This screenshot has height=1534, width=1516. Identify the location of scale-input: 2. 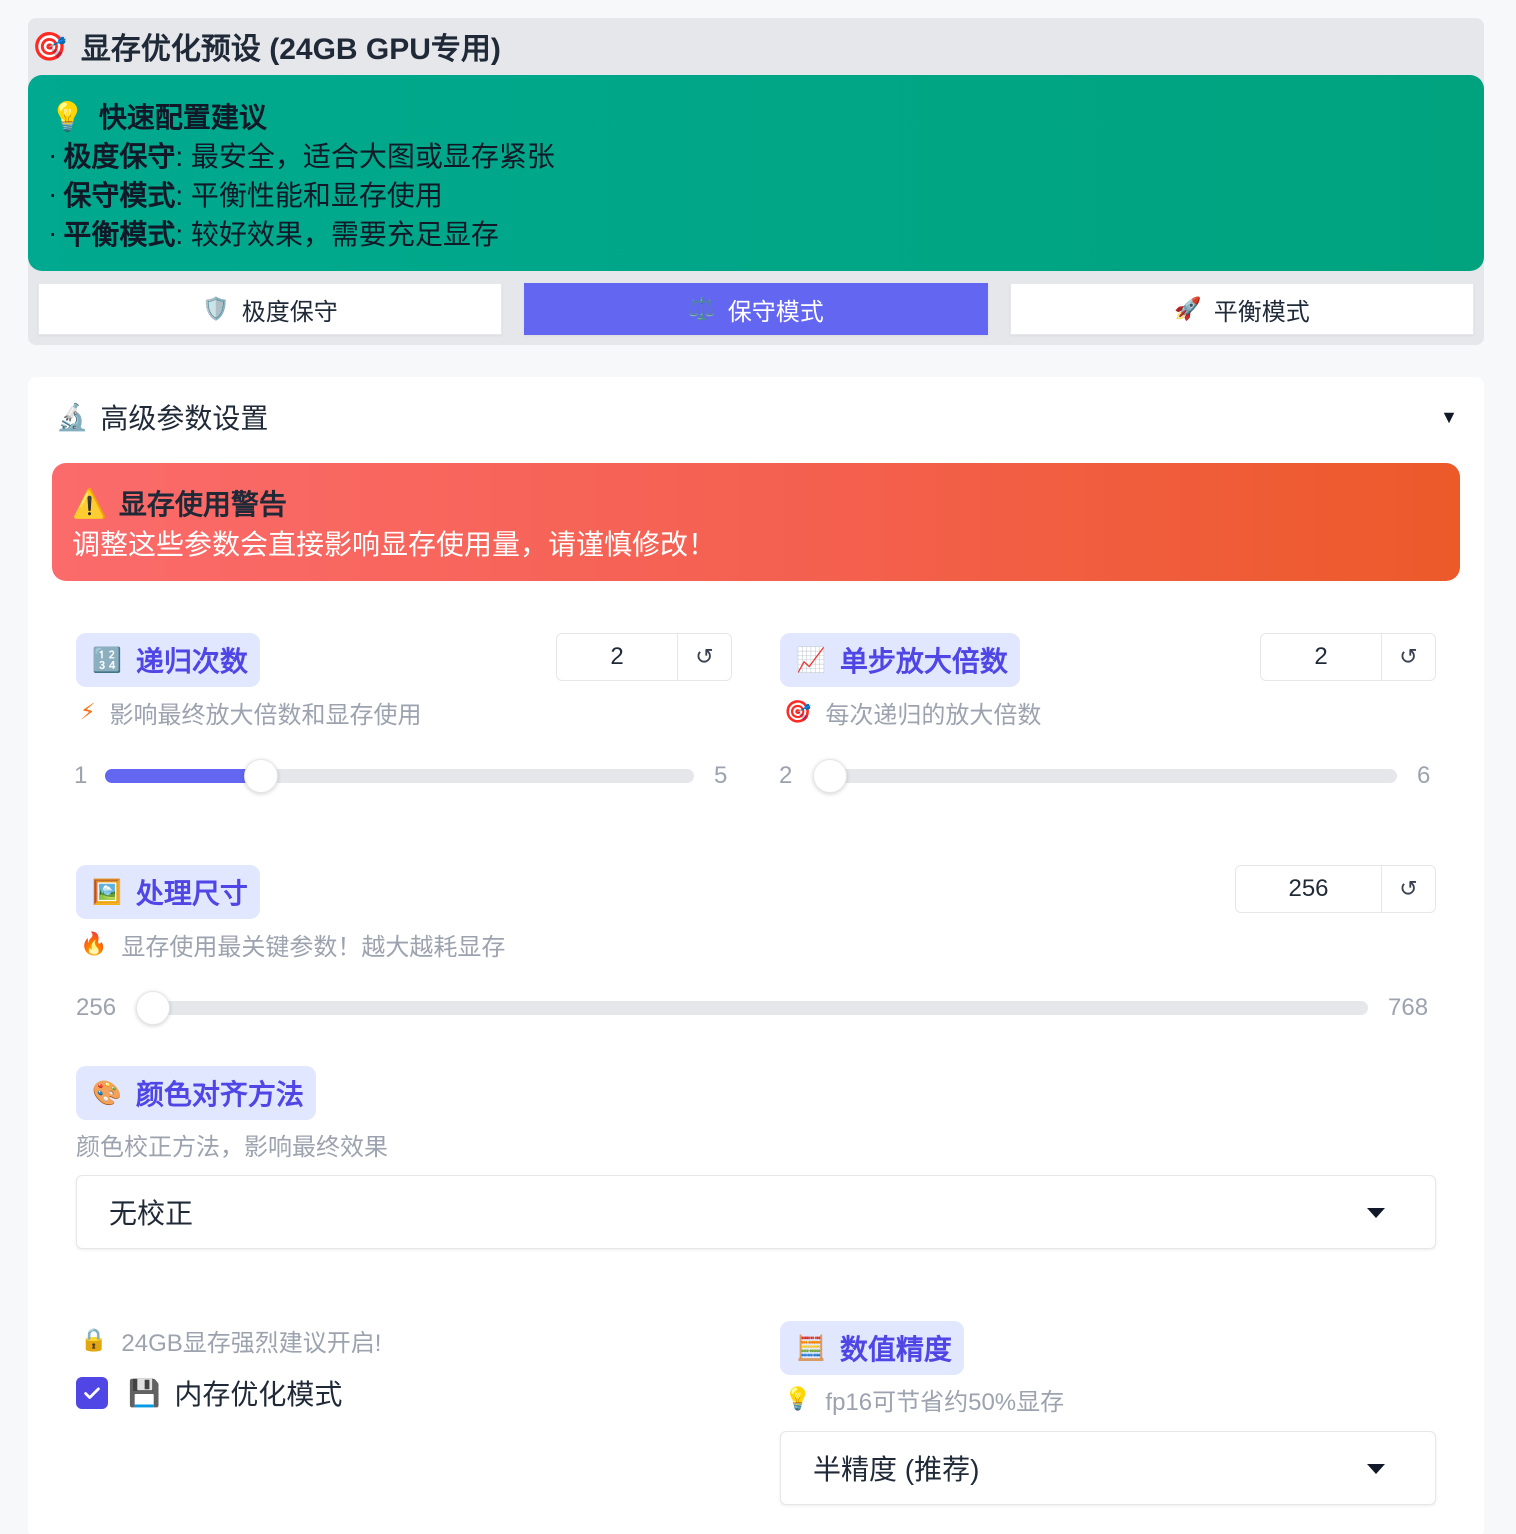
(1321, 657).